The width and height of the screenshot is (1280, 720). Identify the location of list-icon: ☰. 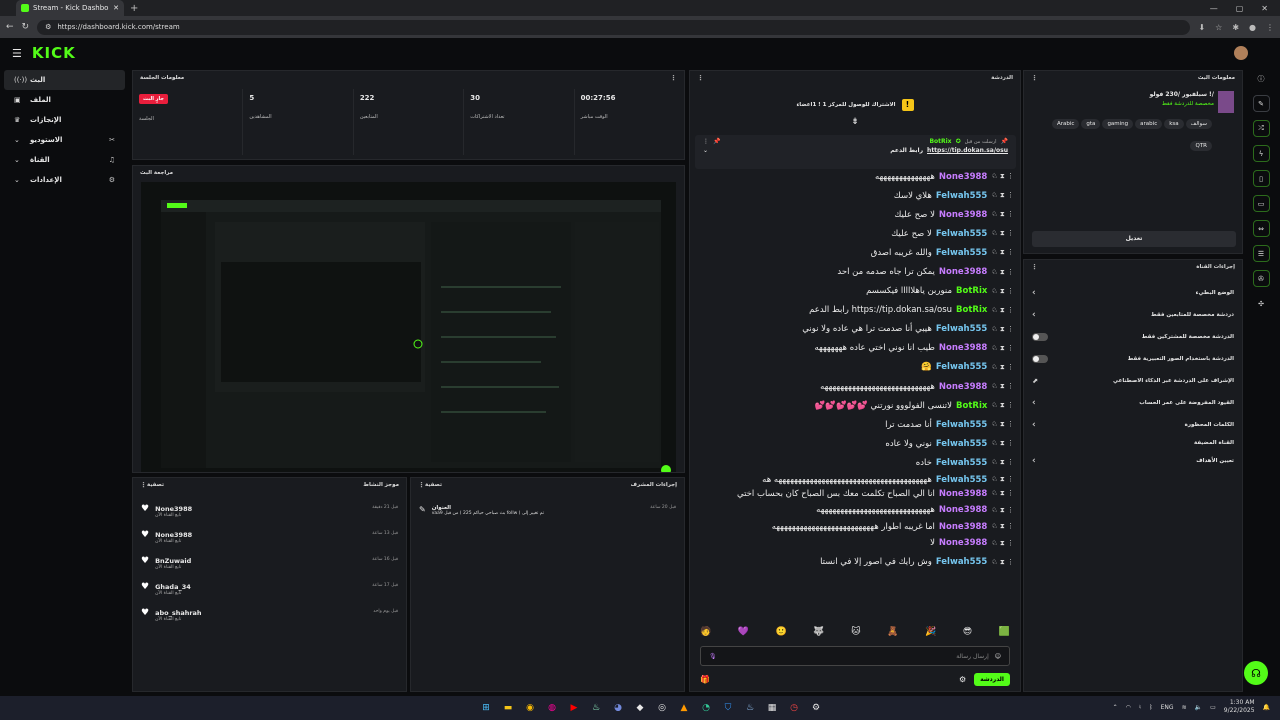
(1261, 253).